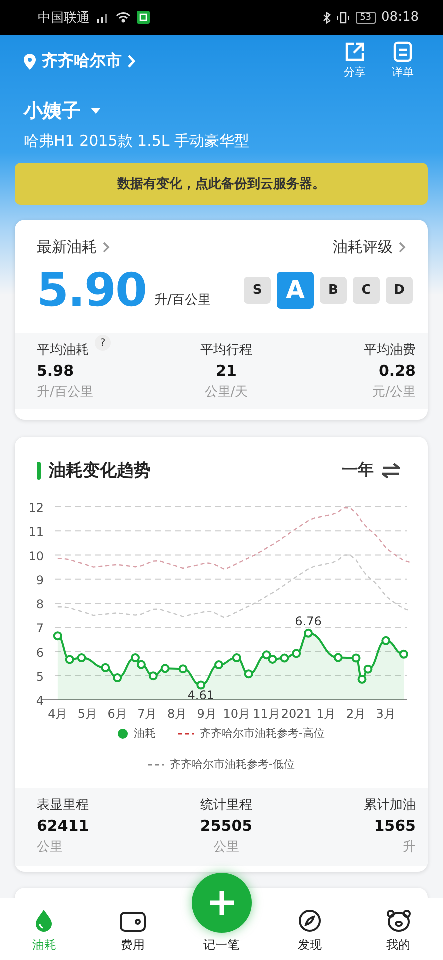  I want to click on bear-icon, so click(399, 921).